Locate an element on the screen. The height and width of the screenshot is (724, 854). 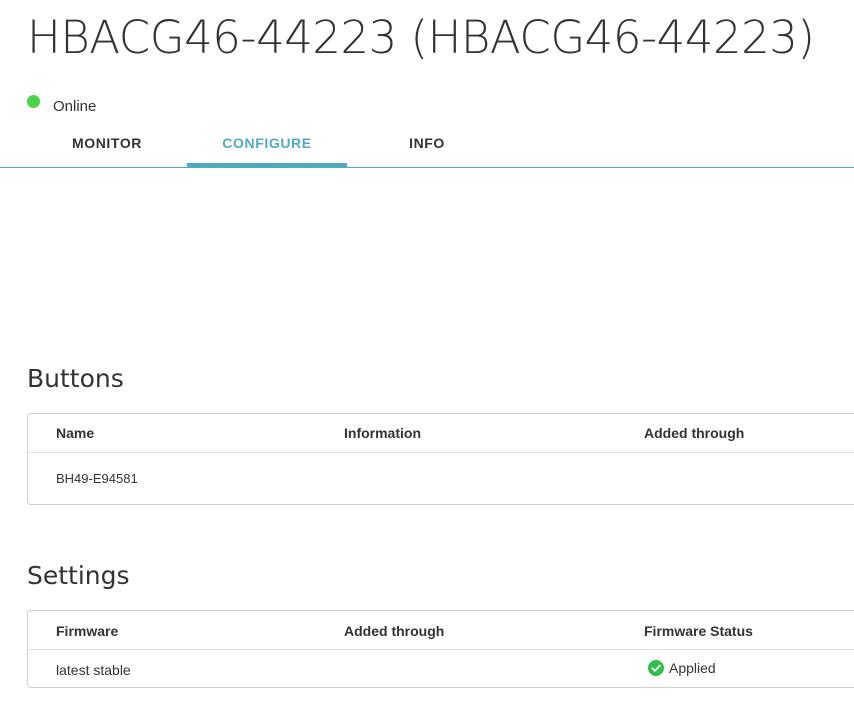
settings-section-title: Settings is located at coordinates (78, 575).